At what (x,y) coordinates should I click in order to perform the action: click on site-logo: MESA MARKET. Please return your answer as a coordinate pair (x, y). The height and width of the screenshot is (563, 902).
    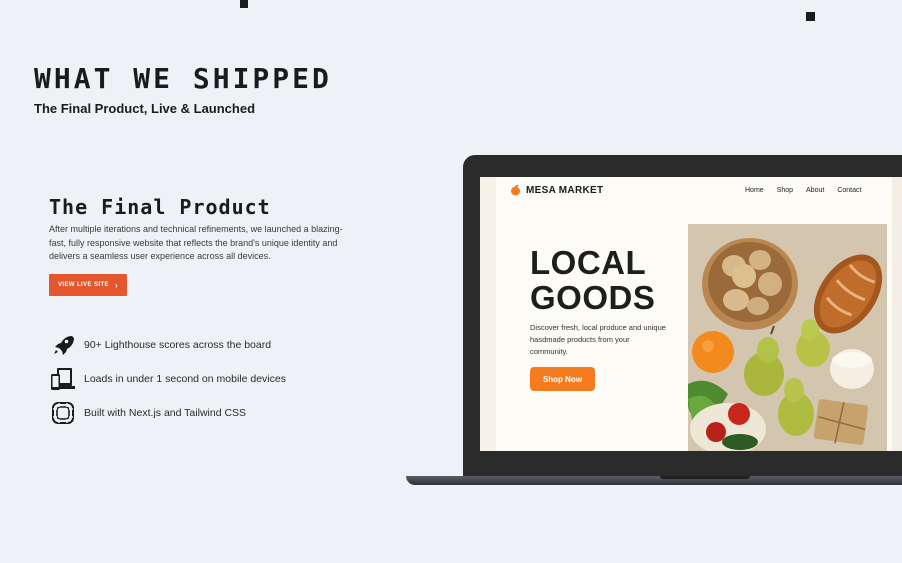
    Looking at the image, I should click on (556, 190).